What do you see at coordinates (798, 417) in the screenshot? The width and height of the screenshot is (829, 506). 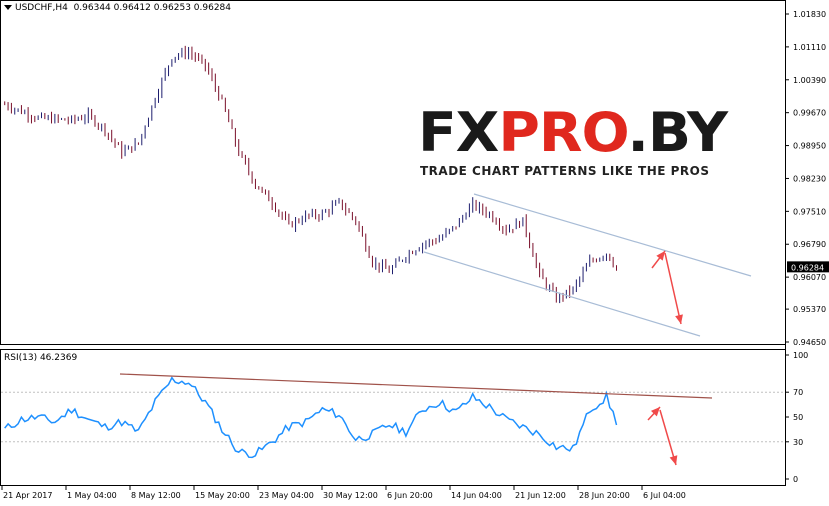 I see `rsi-axis-label: 50` at bounding box center [798, 417].